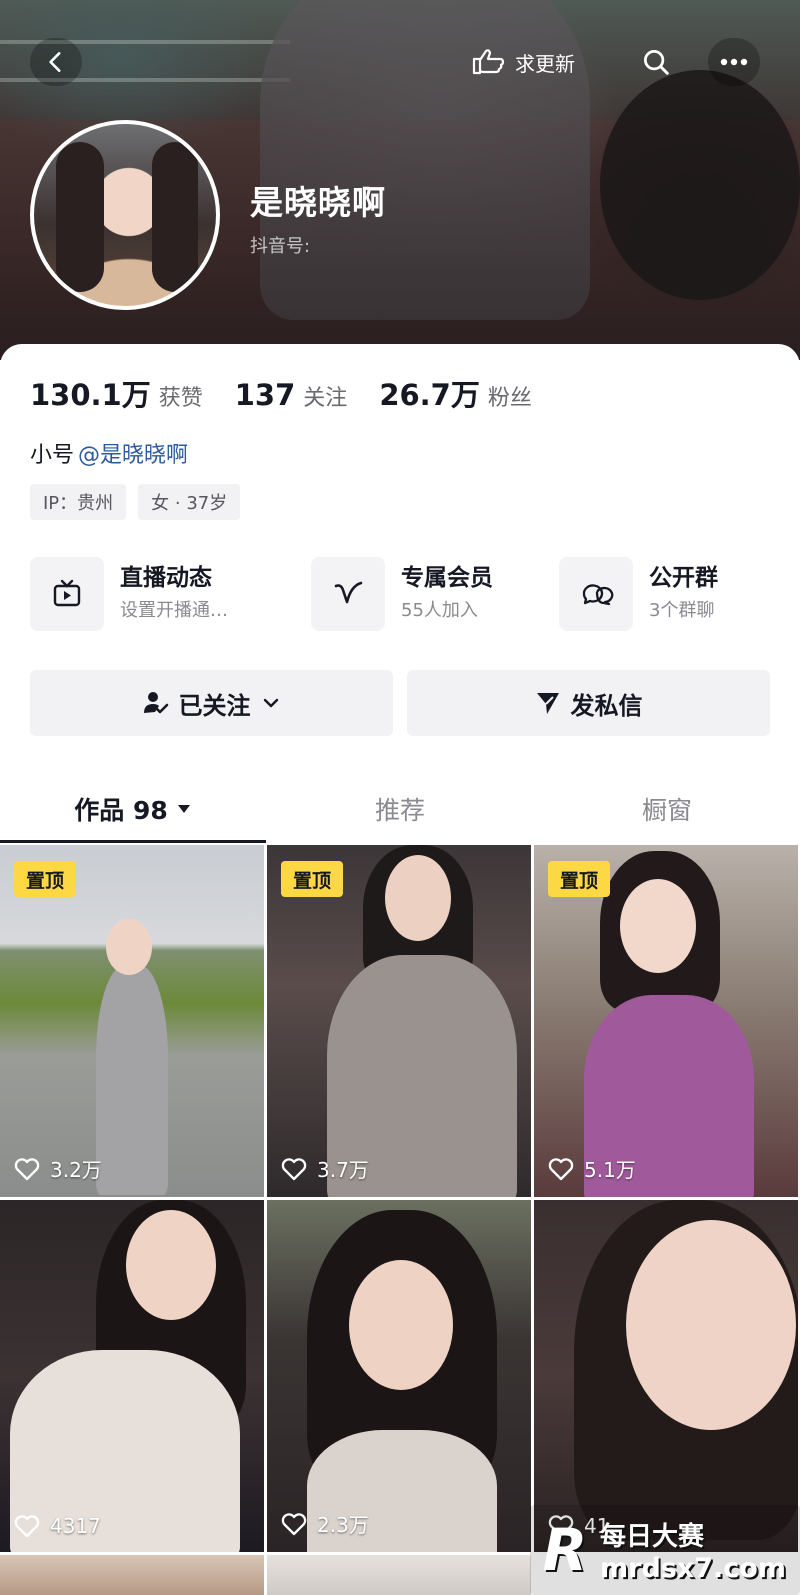  What do you see at coordinates (189, 502) in the screenshot?
I see `gender-age-tag: 女 · 37岁` at bounding box center [189, 502].